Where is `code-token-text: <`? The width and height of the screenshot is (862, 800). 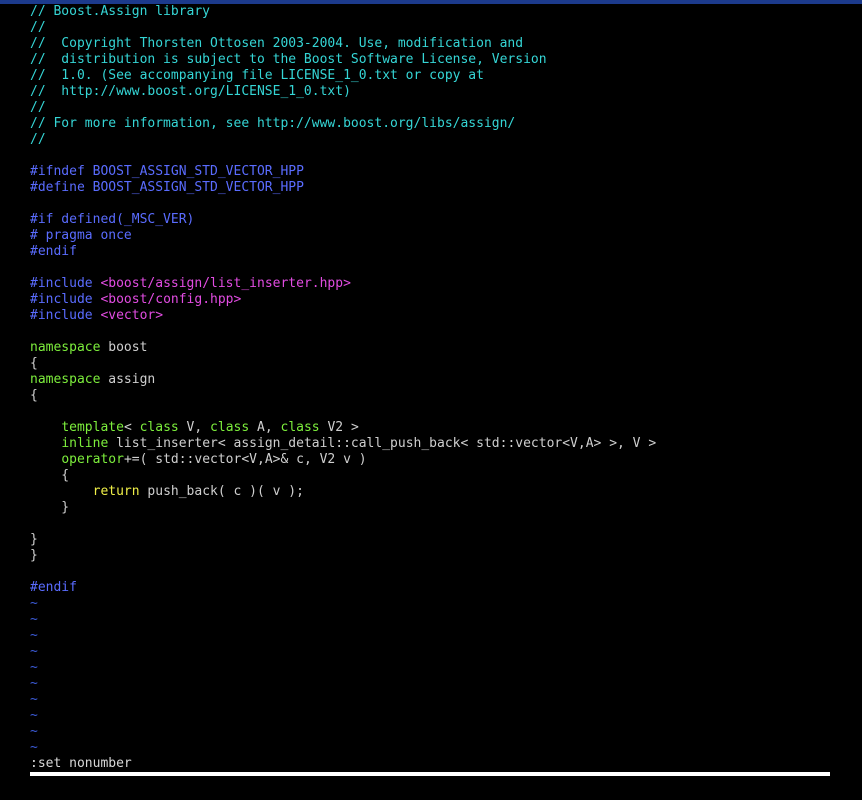
code-token-text: < is located at coordinates (131, 427).